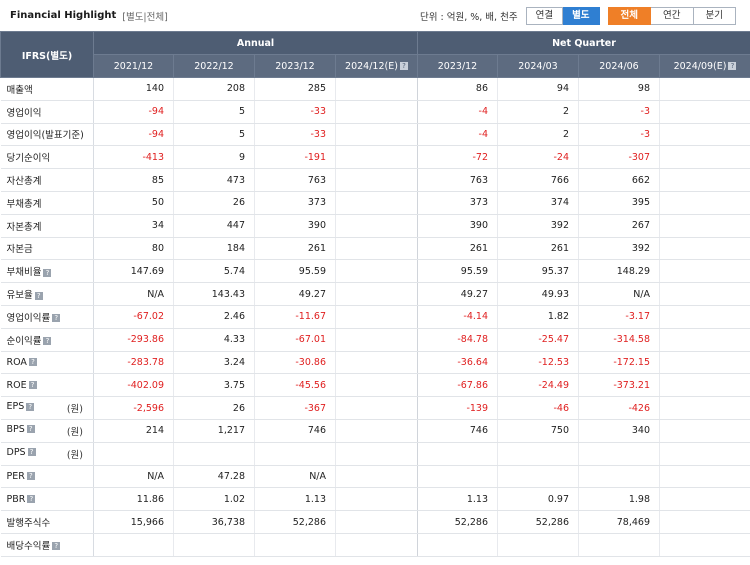 The width and height of the screenshot is (750, 565). I want to click on row-label-text: ROA, so click(16, 362).